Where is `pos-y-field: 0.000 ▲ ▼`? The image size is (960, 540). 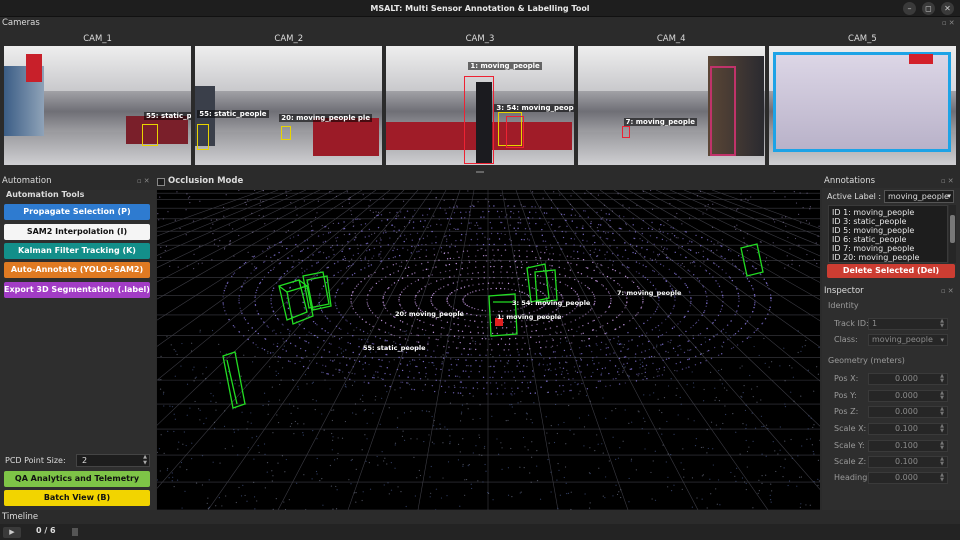 pos-y-field: 0.000 ▲ ▼ is located at coordinates (908, 396).